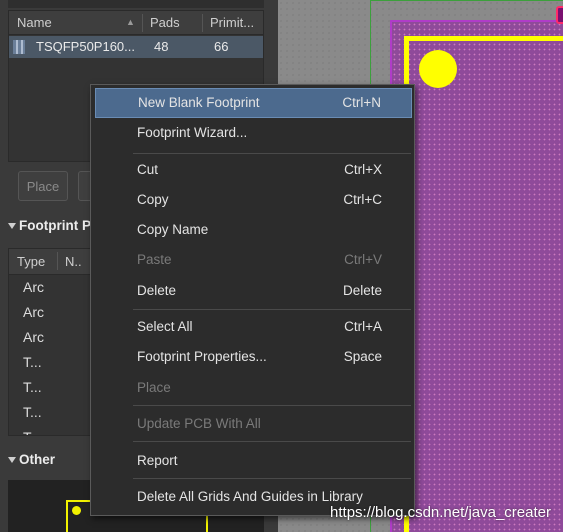  What do you see at coordinates (253, 230) in the screenshot?
I see `menu-item-copy-name: Copy Name` at bounding box center [253, 230].